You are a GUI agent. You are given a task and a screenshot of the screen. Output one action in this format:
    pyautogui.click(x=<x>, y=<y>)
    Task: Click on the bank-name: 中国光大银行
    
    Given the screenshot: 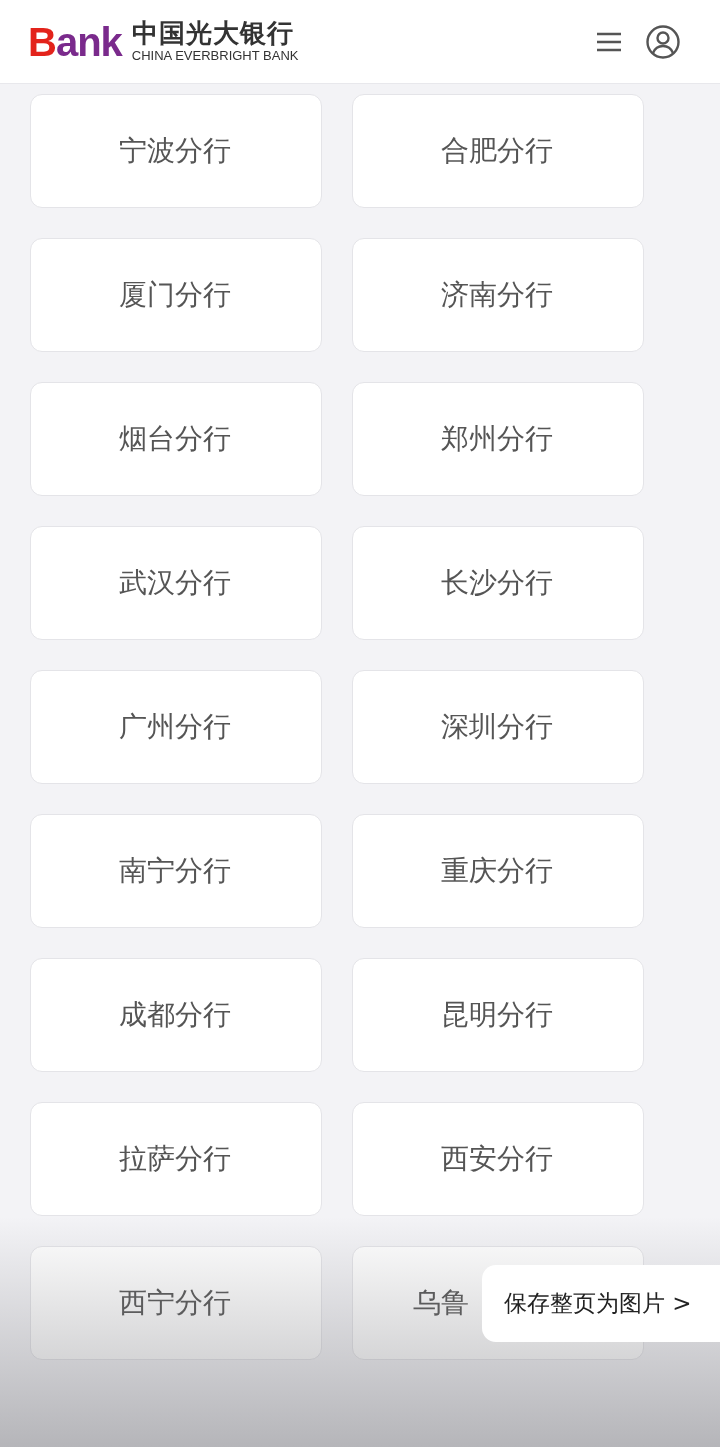 What is the action you would take?
    pyautogui.click(x=213, y=33)
    